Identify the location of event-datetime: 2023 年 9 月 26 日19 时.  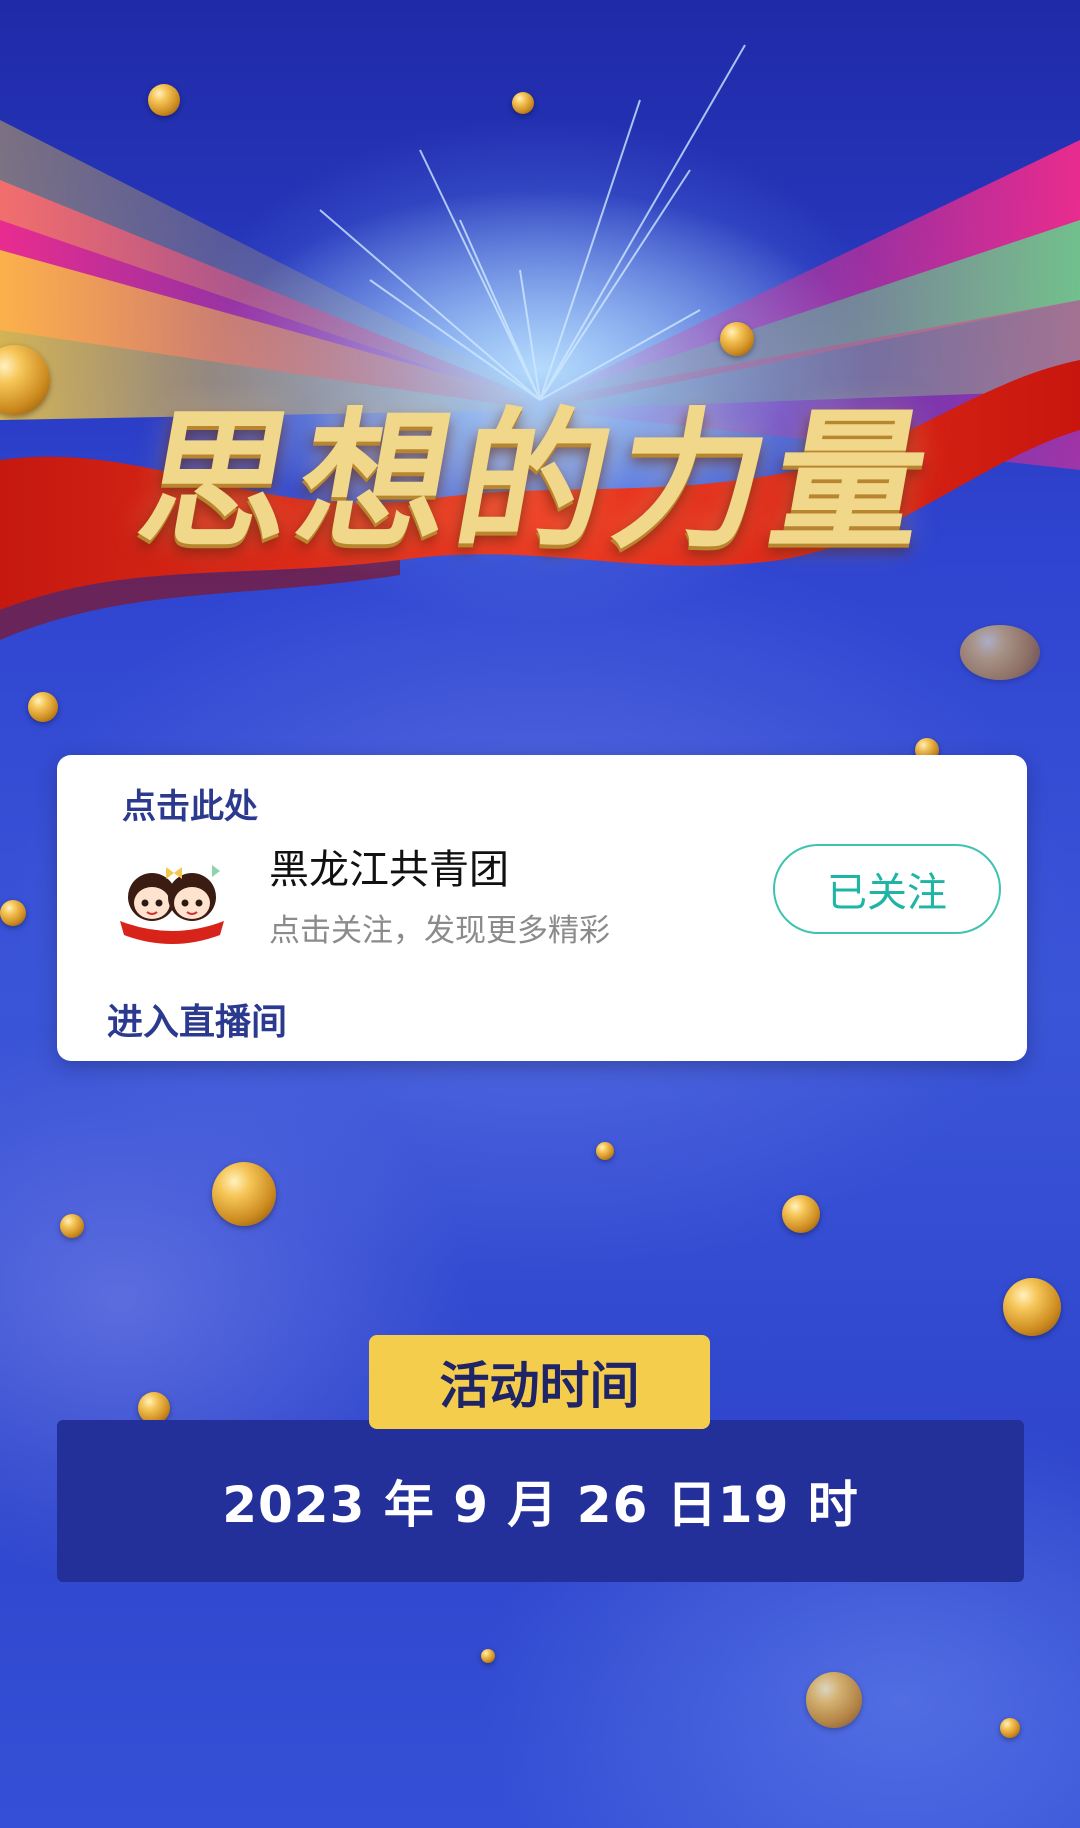
(540, 1505).